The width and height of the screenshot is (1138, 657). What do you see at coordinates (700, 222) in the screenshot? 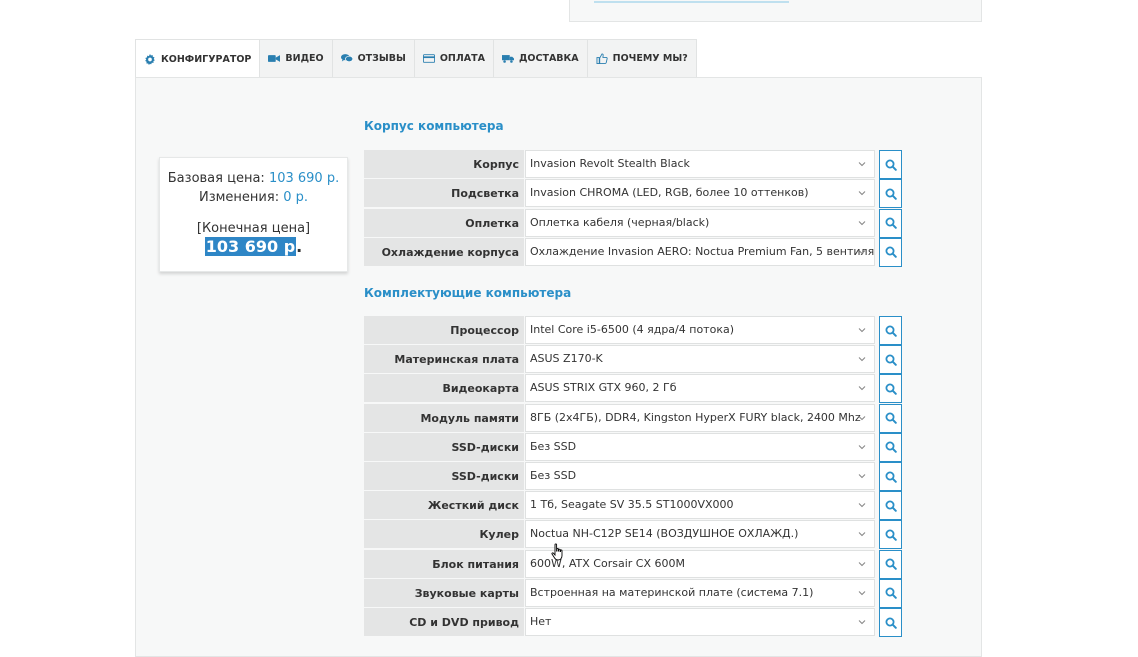
I see `config-select: Оплетка кабеля (черная/black)` at bounding box center [700, 222].